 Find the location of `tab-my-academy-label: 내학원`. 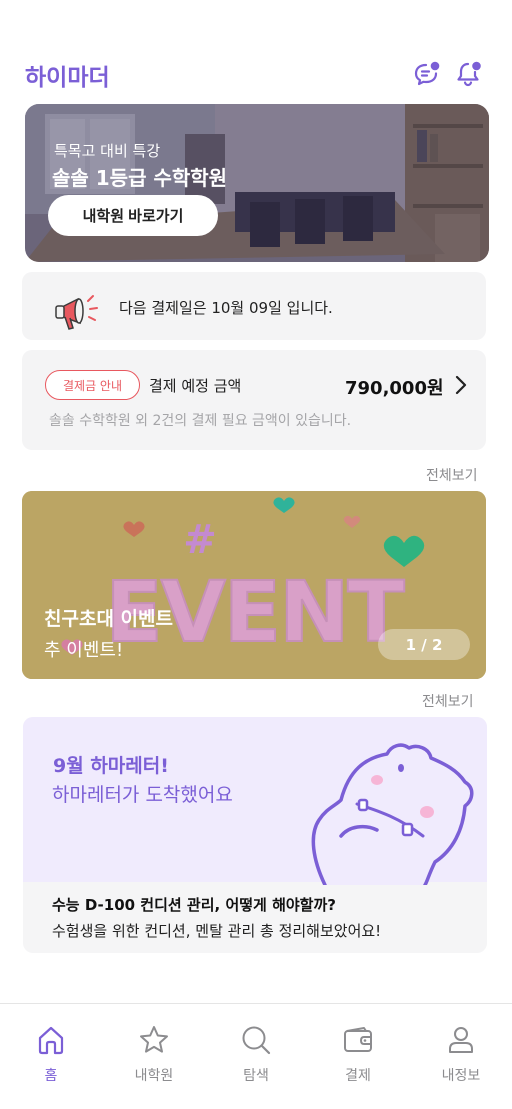

tab-my-academy-label: 내학원 is located at coordinates (154, 1076).